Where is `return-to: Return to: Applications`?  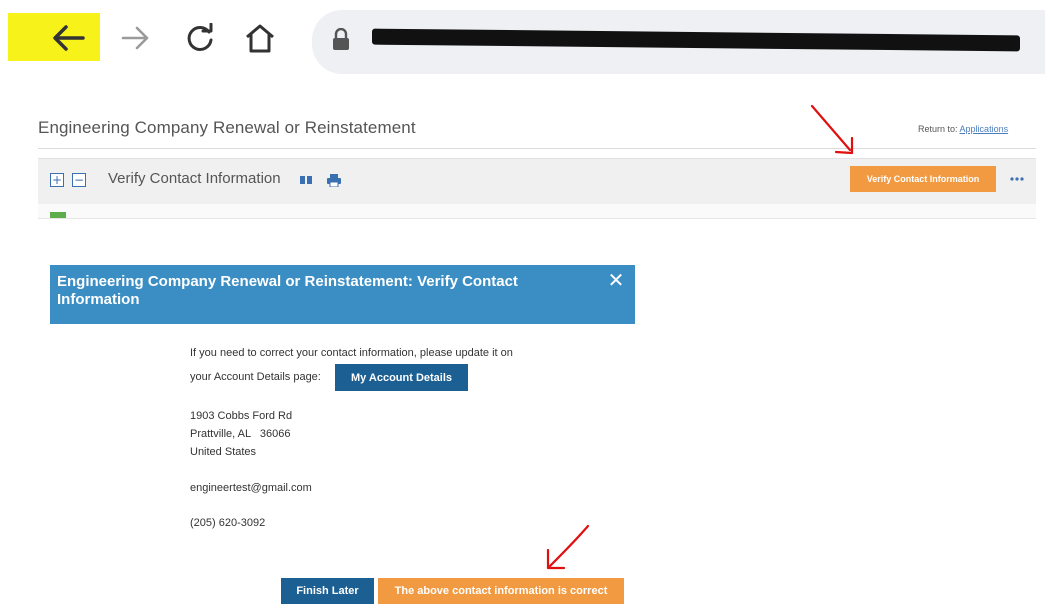 return-to: Return to: Applications is located at coordinates (963, 129).